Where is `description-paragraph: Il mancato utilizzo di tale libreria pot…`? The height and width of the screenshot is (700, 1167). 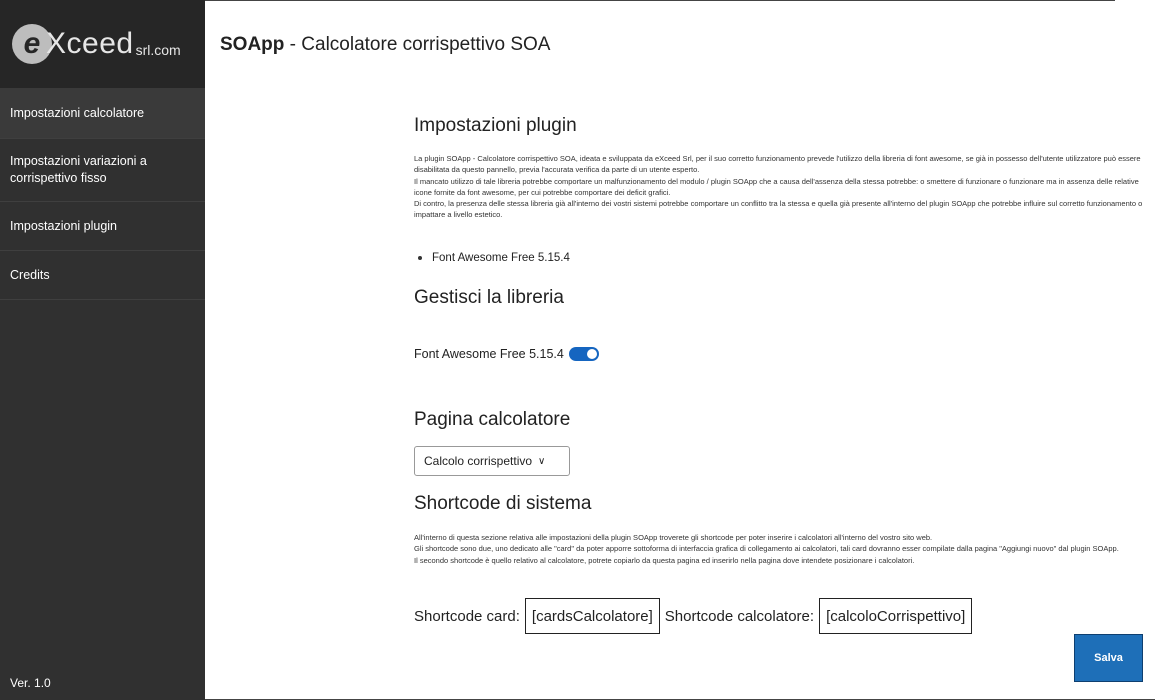 description-paragraph: Il mancato utilizzo di tale libreria pot… is located at coordinates (776, 186).